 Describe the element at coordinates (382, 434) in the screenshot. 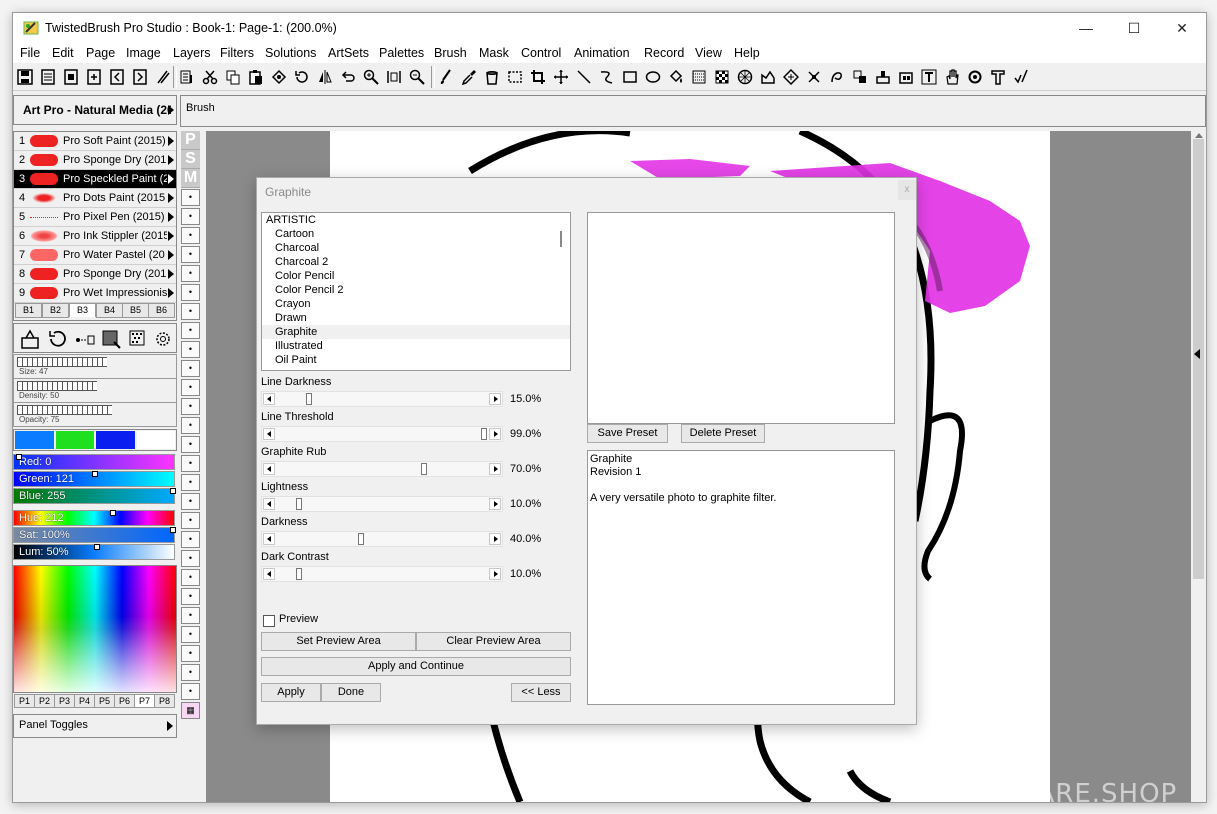

I see `param-slider` at that location.